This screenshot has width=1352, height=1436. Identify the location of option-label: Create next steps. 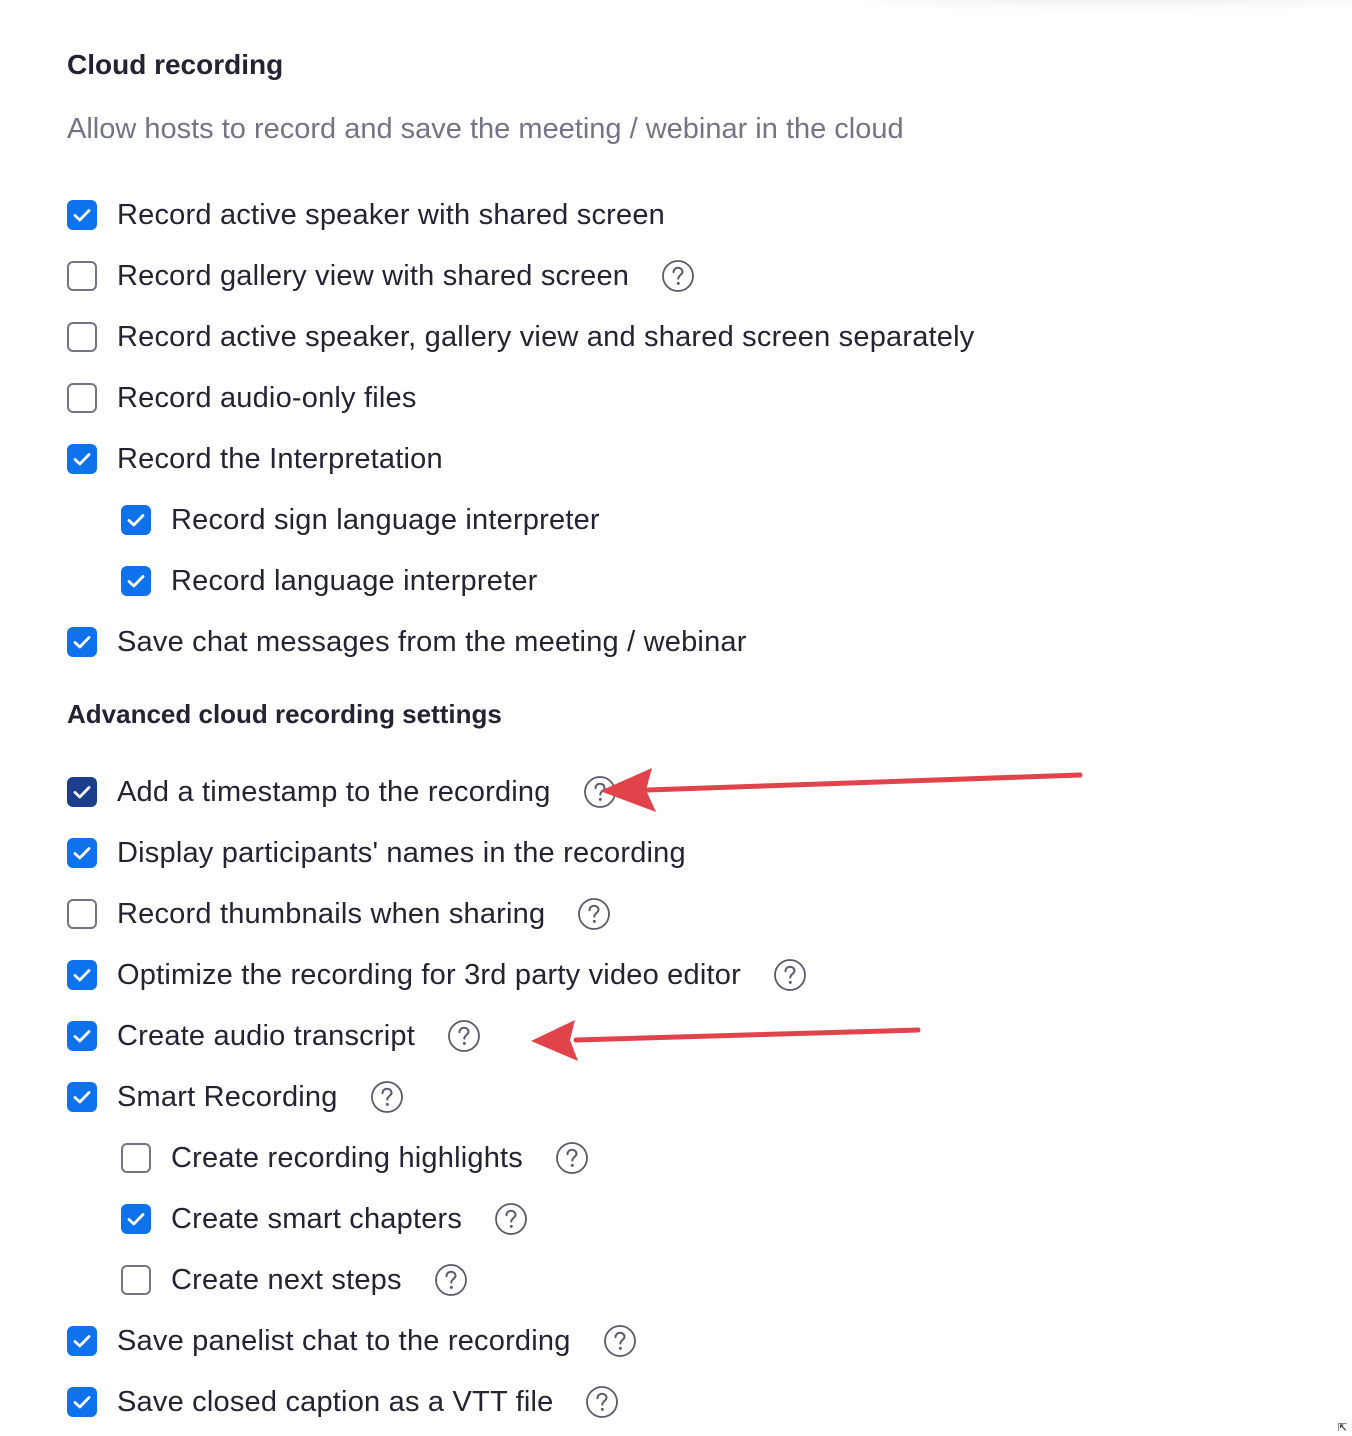
(286, 1280).